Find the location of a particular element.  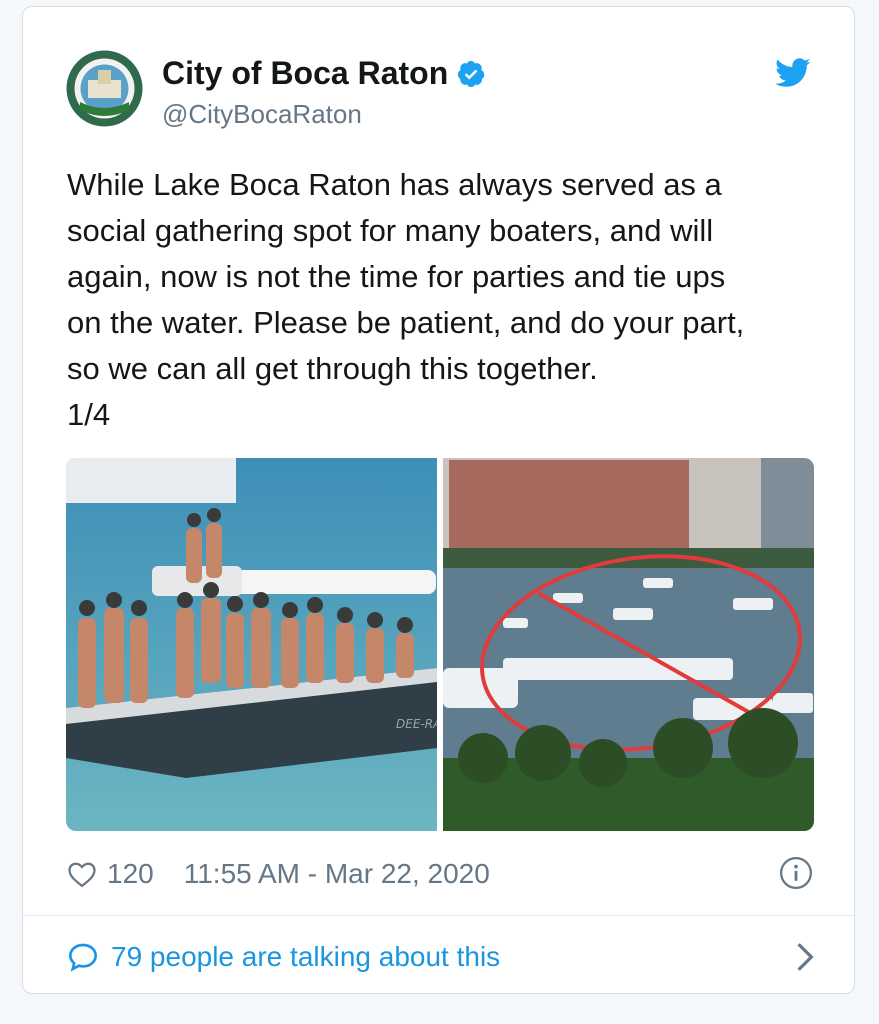

heart-icon is located at coordinates (82, 874).